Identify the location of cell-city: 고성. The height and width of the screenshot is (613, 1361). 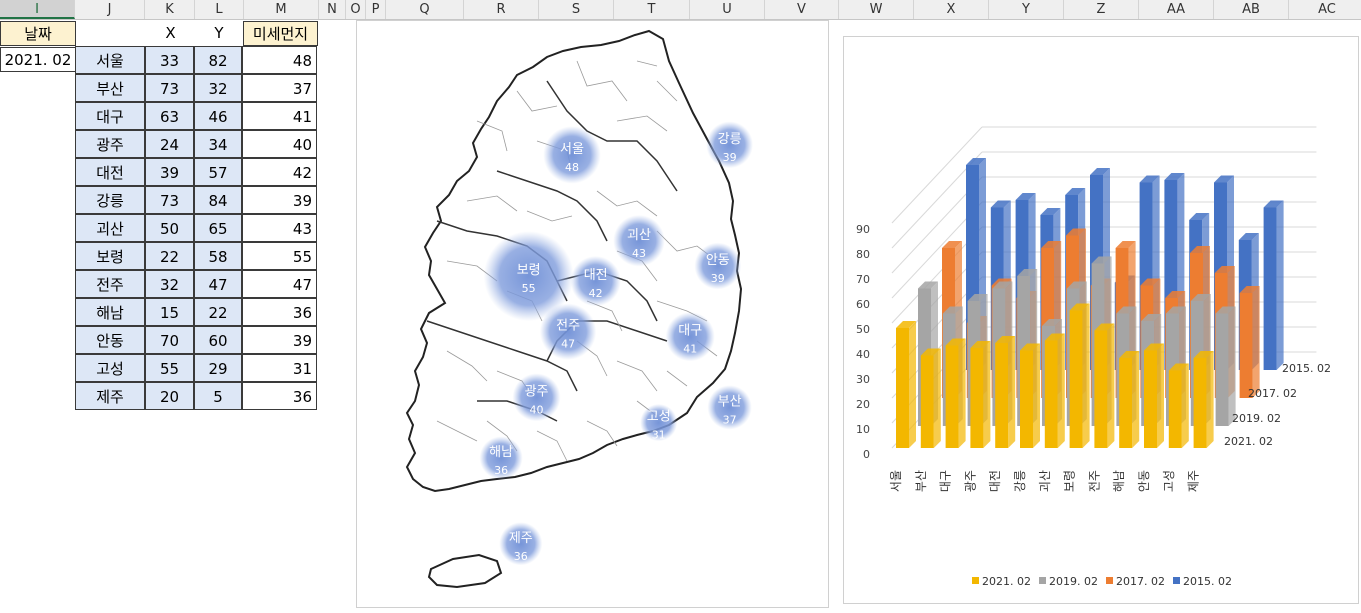
(110, 368).